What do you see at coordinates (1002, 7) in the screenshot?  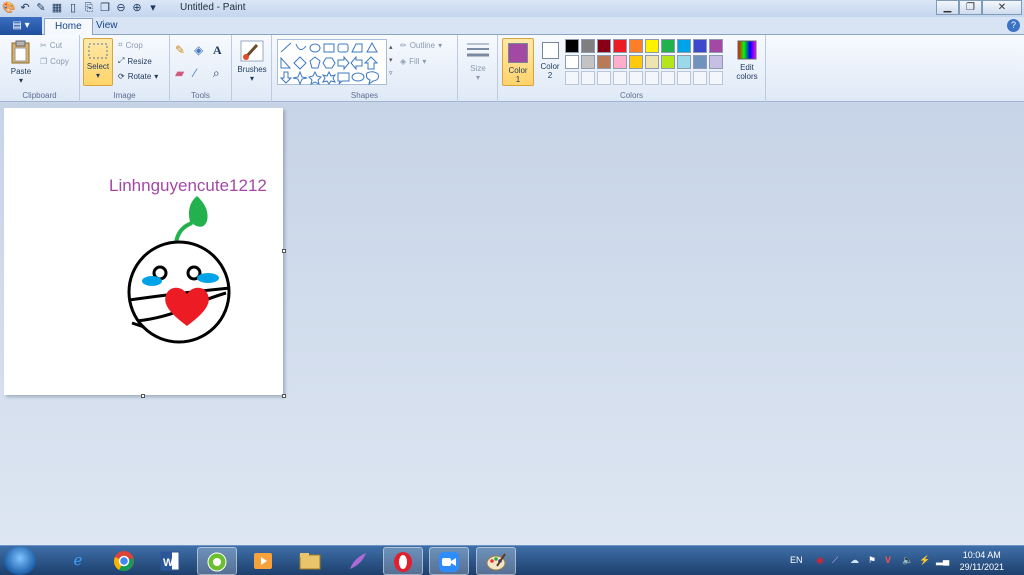 I see `close-button: ✕` at bounding box center [1002, 7].